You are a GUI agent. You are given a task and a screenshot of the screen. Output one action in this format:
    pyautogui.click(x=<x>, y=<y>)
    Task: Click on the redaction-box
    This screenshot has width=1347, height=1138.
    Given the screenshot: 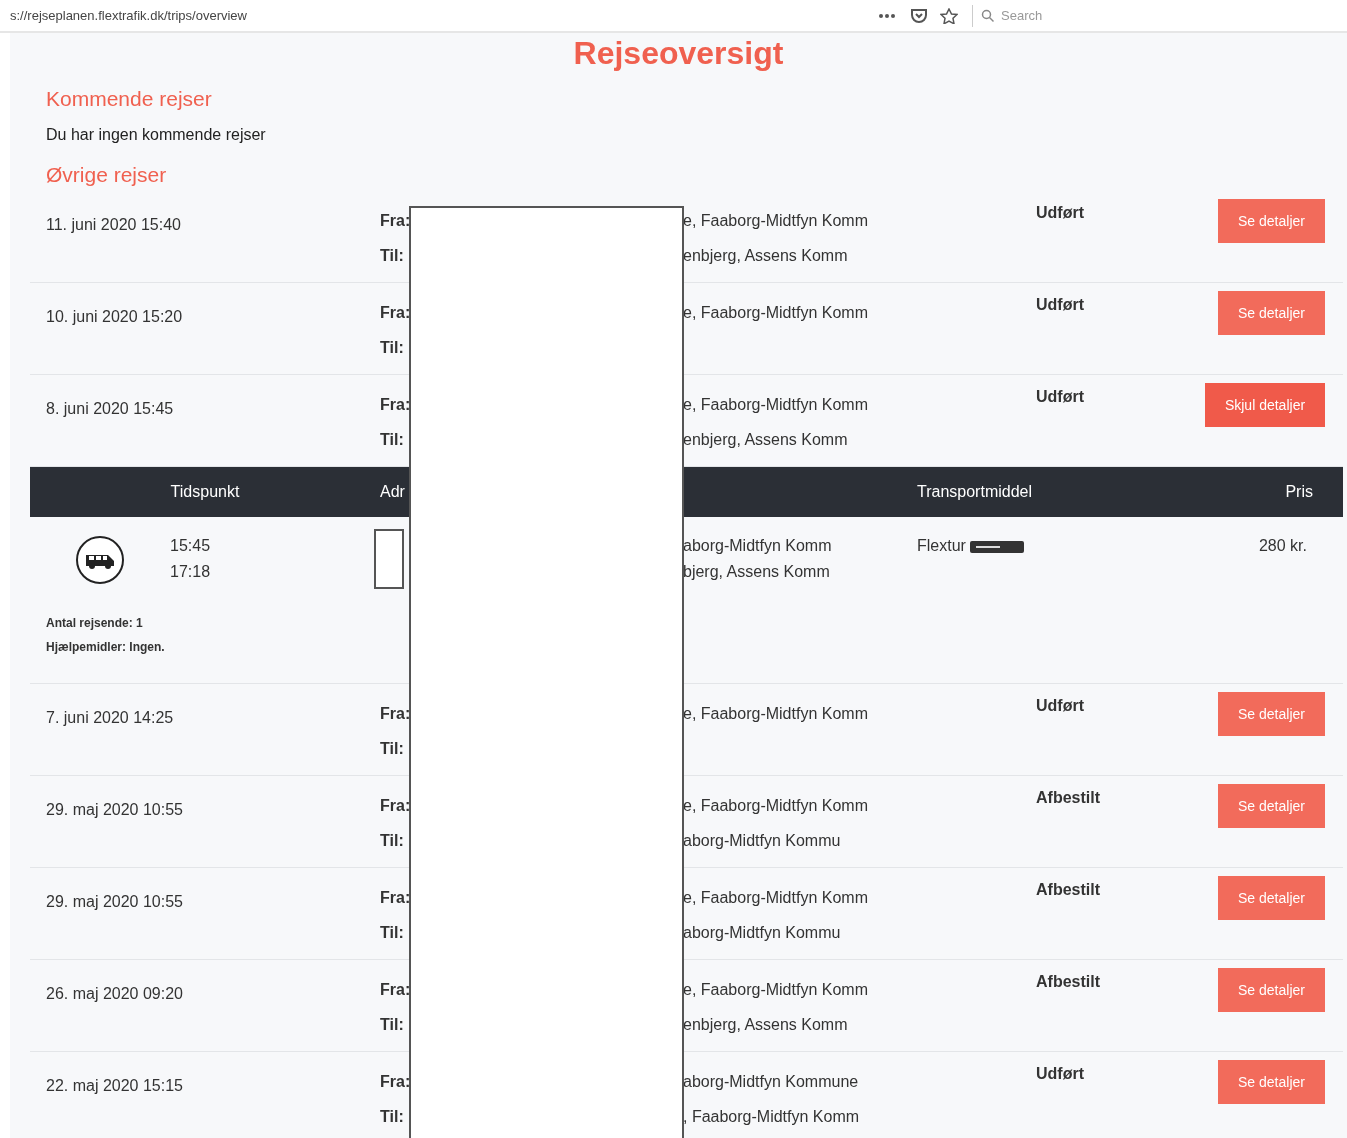 What is the action you would take?
    pyautogui.click(x=389, y=559)
    